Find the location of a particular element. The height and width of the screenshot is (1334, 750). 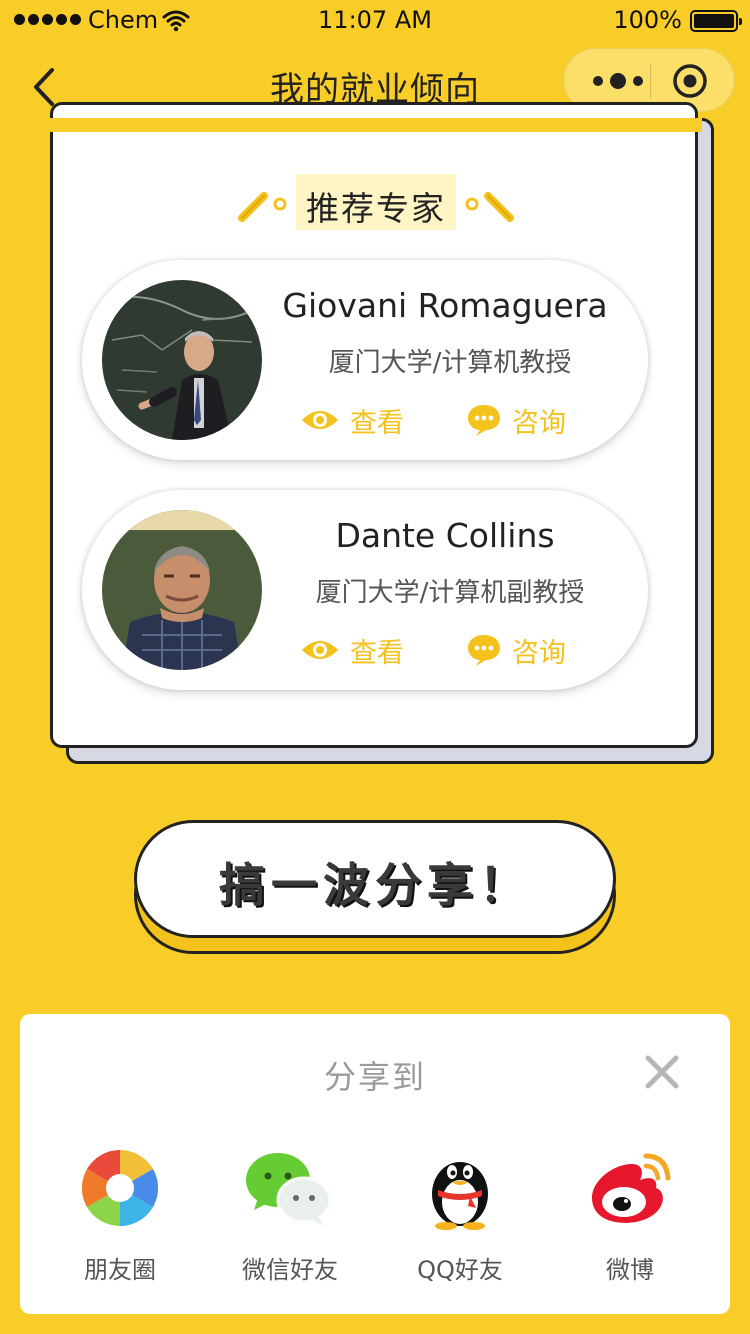

battery-icon is located at coordinates (716, 21).